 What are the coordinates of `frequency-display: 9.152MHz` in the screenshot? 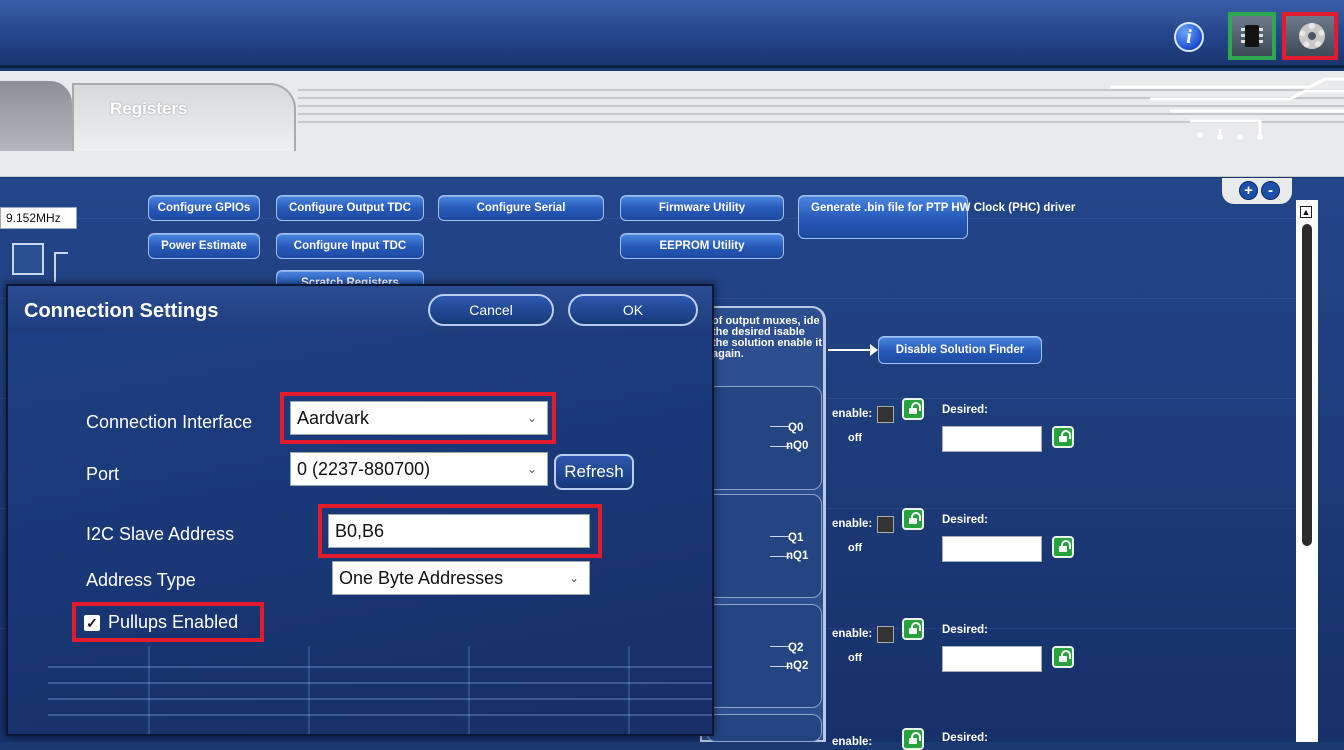 It's located at (38, 218).